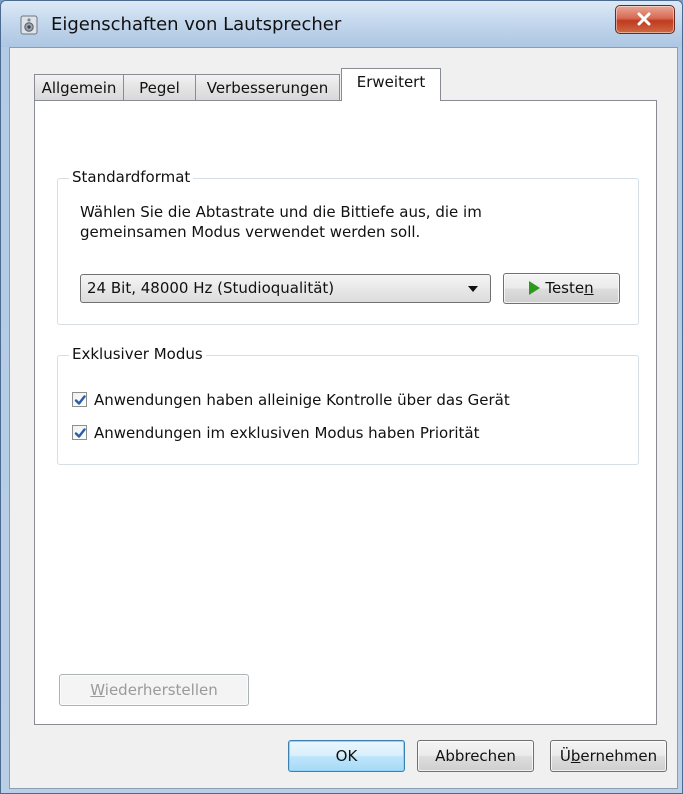  What do you see at coordinates (391, 84) in the screenshot?
I see `tab-erweitert: Erweitert` at bounding box center [391, 84].